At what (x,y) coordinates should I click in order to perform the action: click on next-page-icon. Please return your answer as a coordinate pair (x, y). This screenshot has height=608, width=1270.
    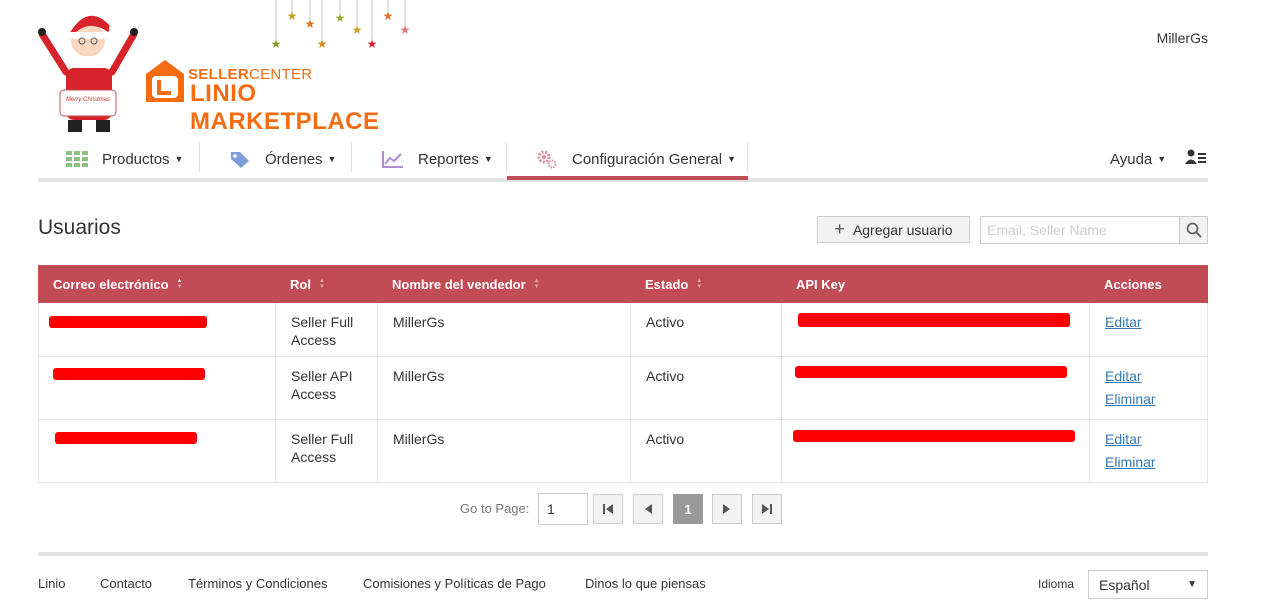
    Looking at the image, I should click on (726, 509).